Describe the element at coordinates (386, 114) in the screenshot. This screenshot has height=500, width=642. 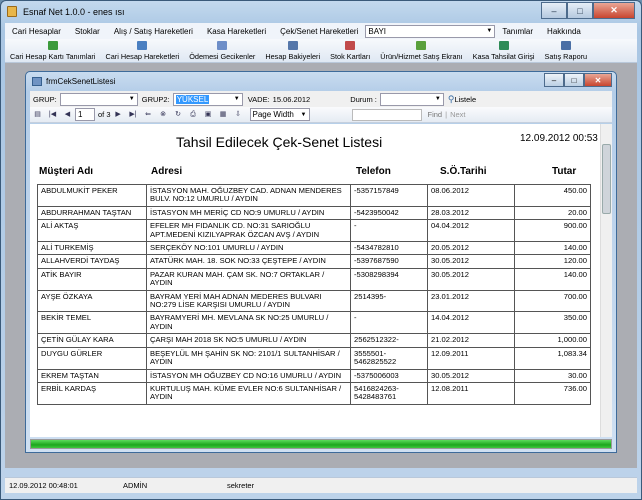
I see `find-input` at that location.